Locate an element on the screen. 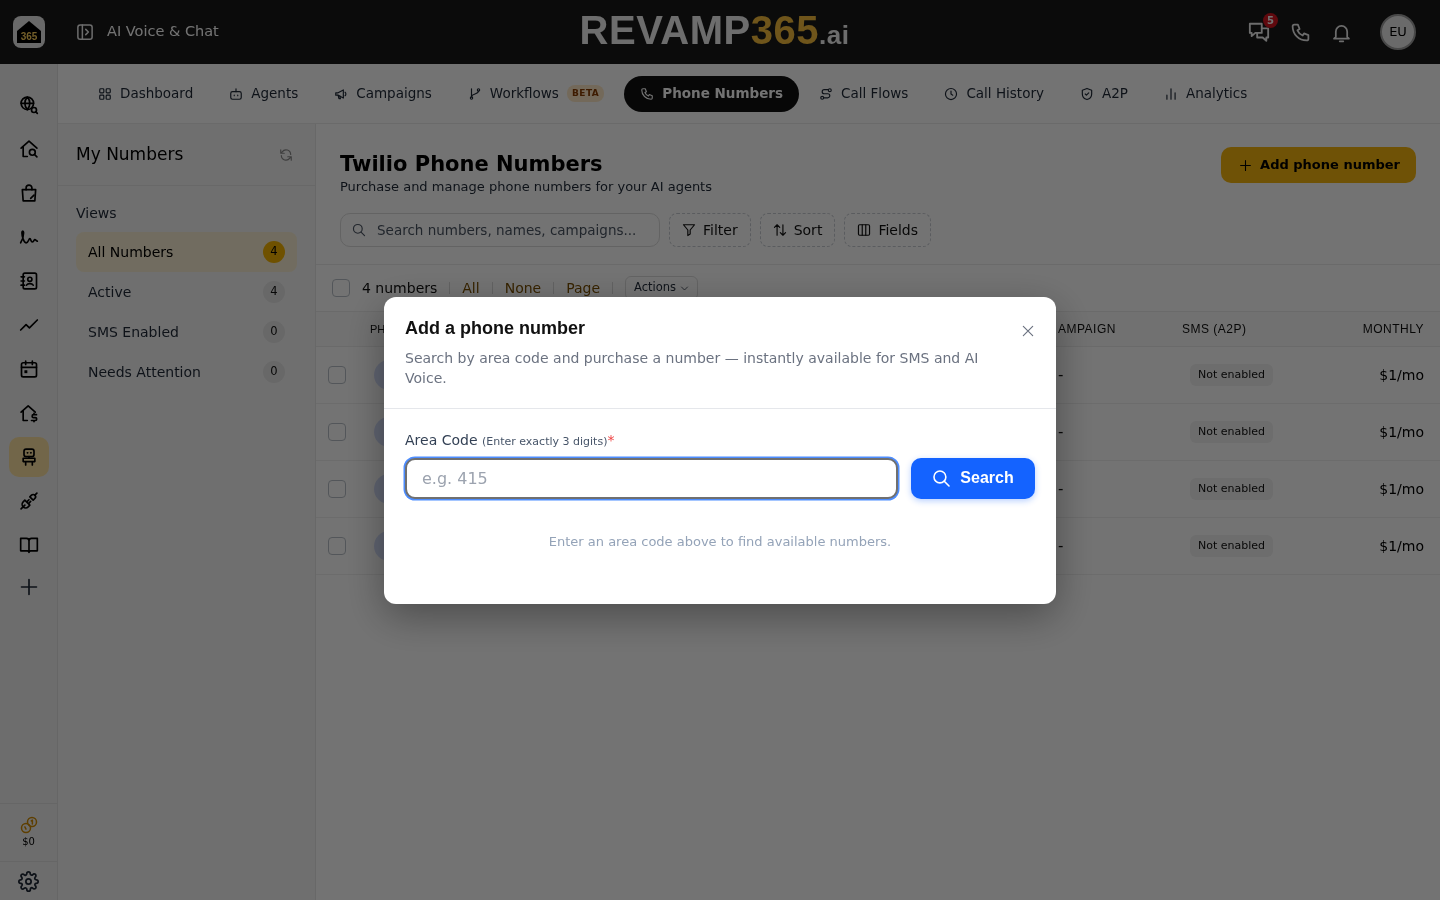 This screenshot has width=1440, height=900. nav-tab: Analytics is located at coordinates (1205, 93).